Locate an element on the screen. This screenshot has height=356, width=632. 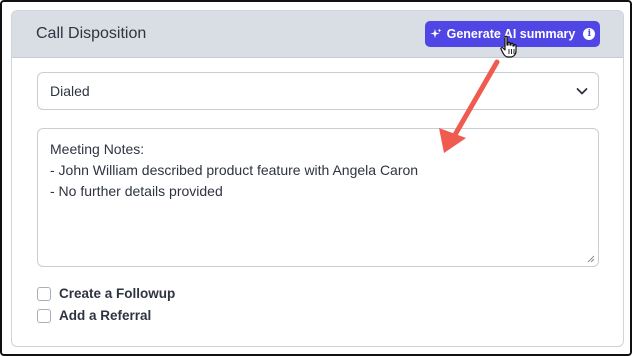
info-icon: i is located at coordinates (589, 34).